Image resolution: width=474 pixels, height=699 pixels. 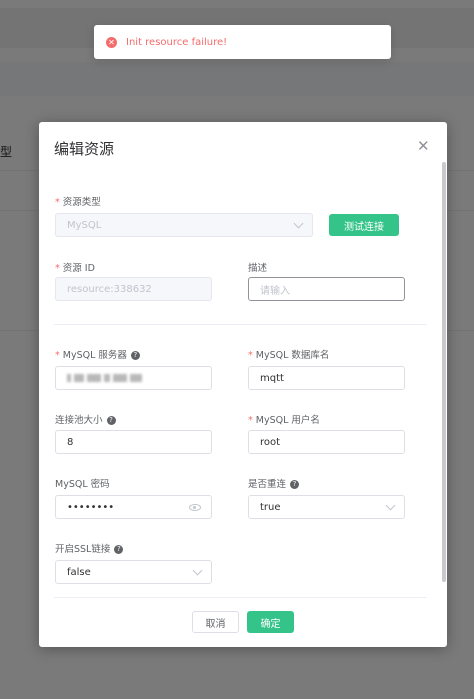 I want to click on close-icon: ✕, so click(x=423, y=146).